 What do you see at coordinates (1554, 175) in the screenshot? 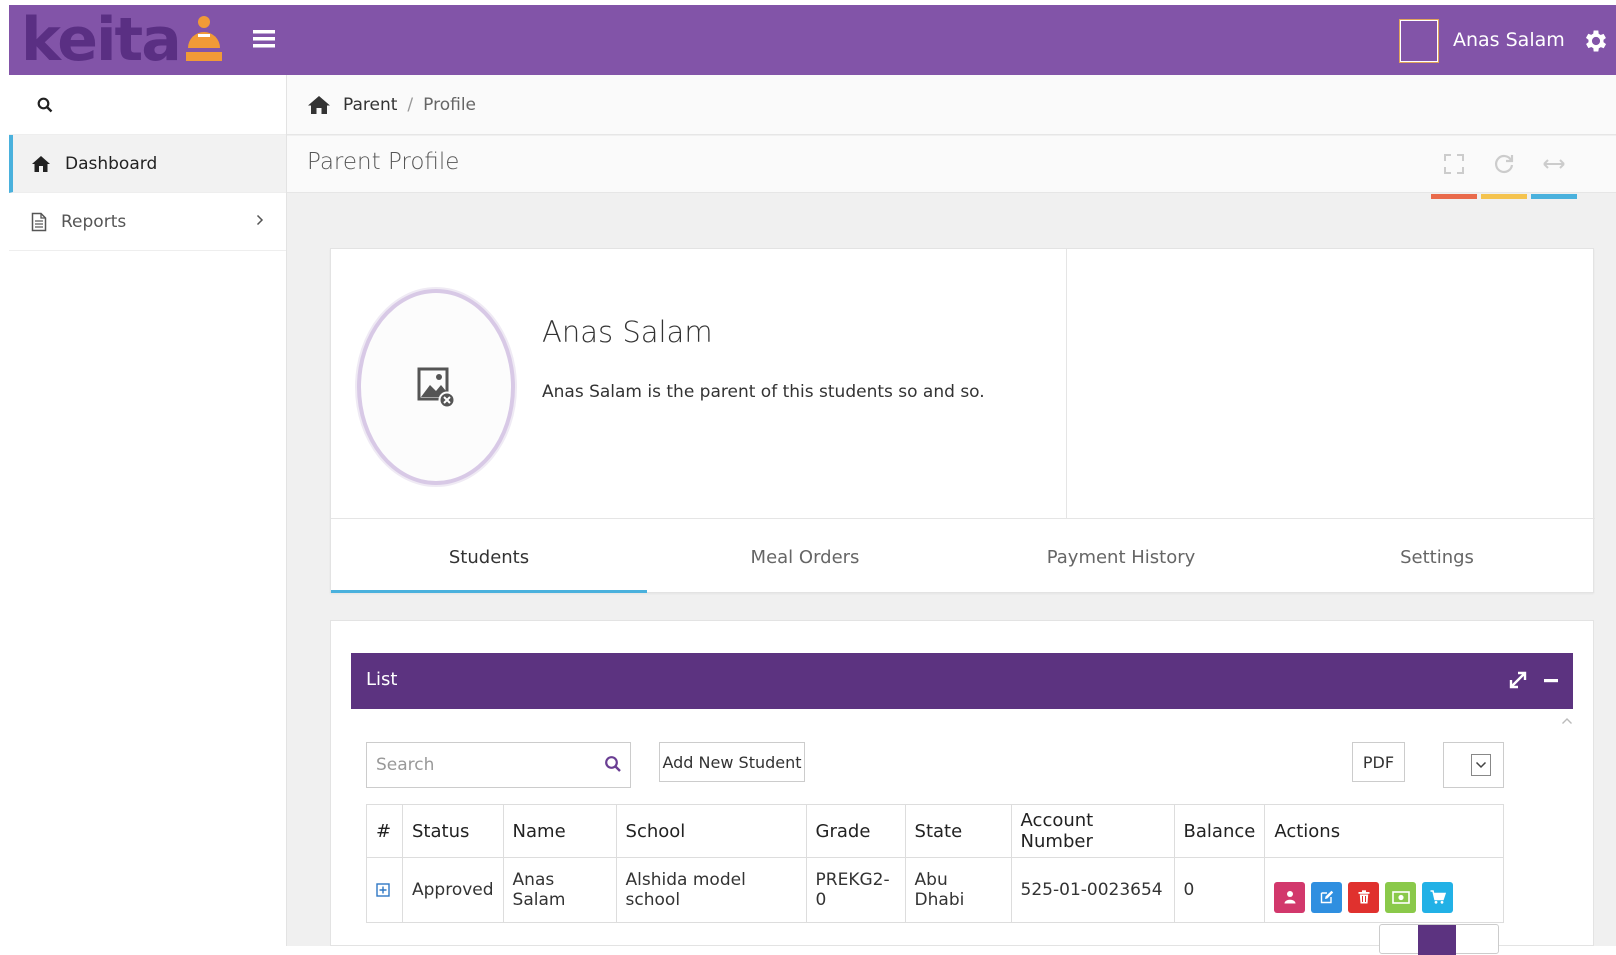
I see `resize-tool-button` at bounding box center [1554, 175].